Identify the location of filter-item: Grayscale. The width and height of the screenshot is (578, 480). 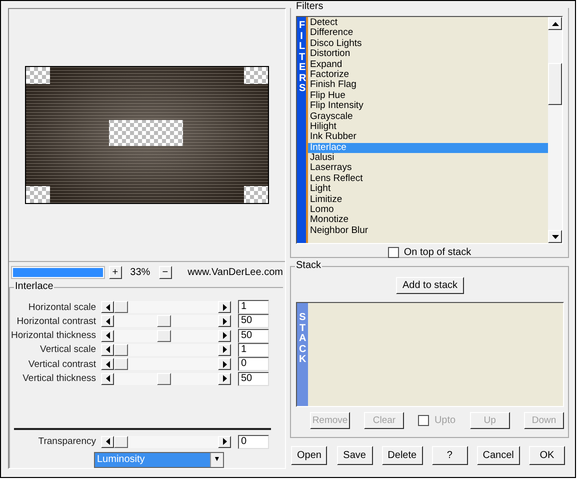
(428, 117).